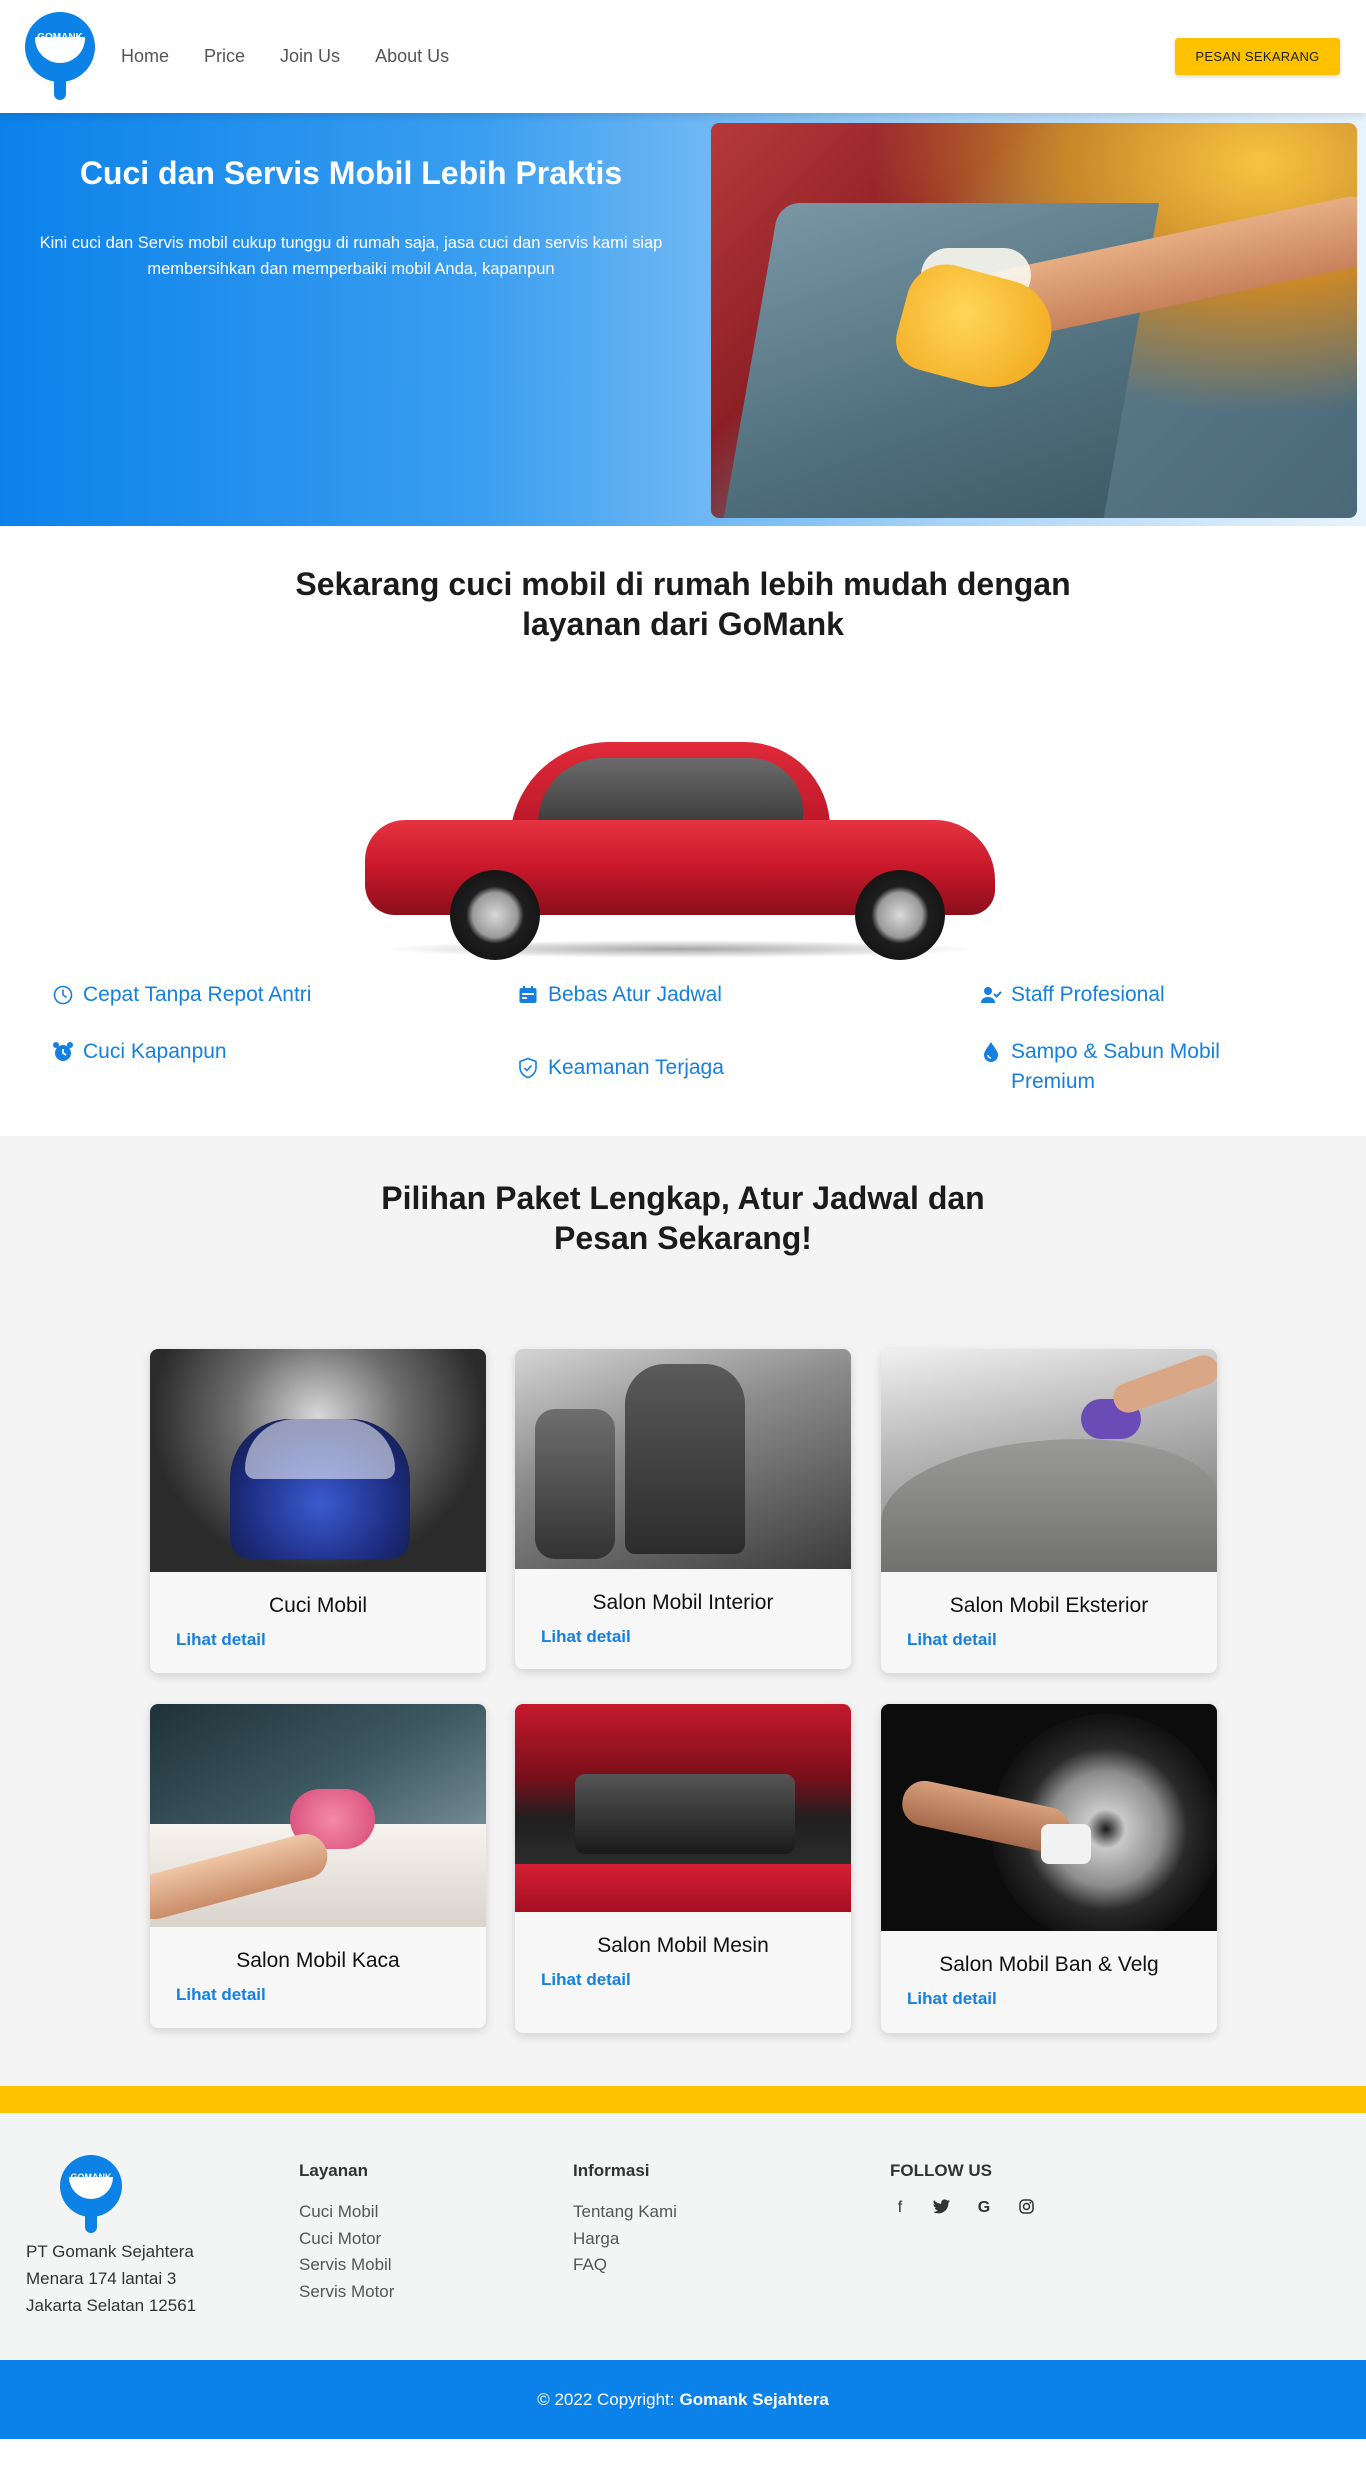 The height and width of the screenshot is (2466, 1366). What do you see at coordinates (680, 845) in the screenshot?
I see `red-car-image` at bounding box center [680, 845].